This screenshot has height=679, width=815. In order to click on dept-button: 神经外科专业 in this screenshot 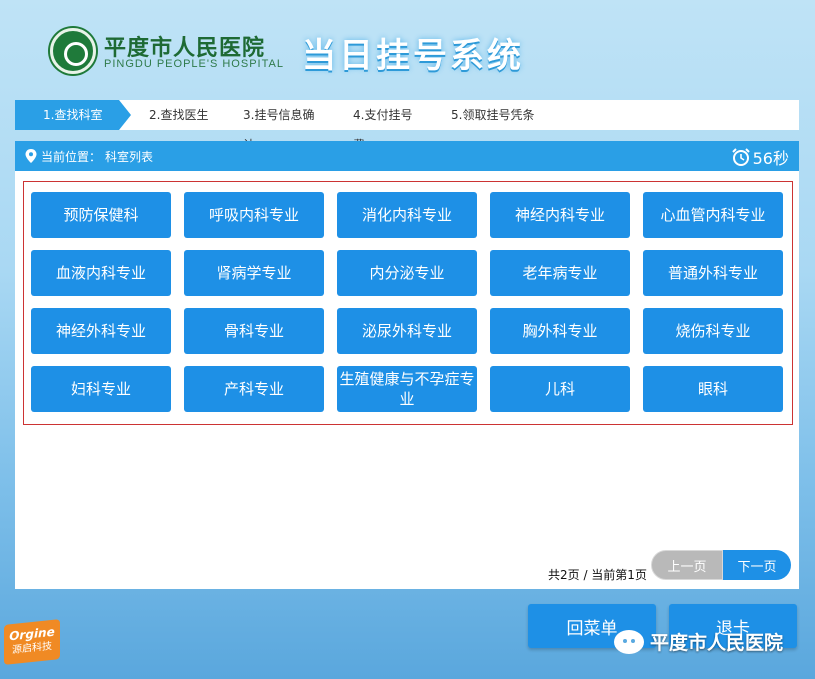, I will do `click(101, 331)`.